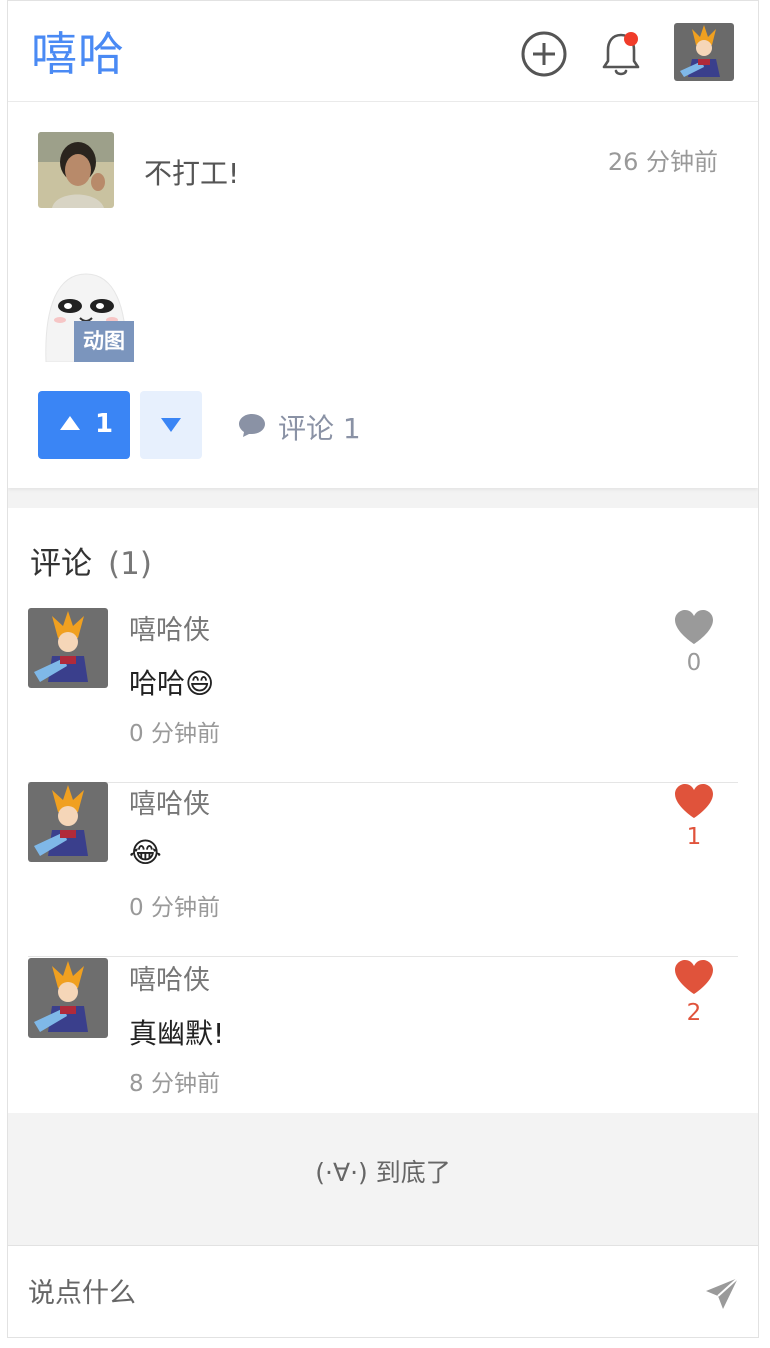 The height and width of the screenshot is (1348, 770). I want to click on like-button: 2, so click(694, 992).